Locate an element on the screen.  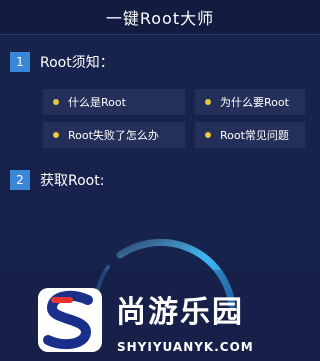
app-title: 一键Root大师 is located at coordinates (160, 18).